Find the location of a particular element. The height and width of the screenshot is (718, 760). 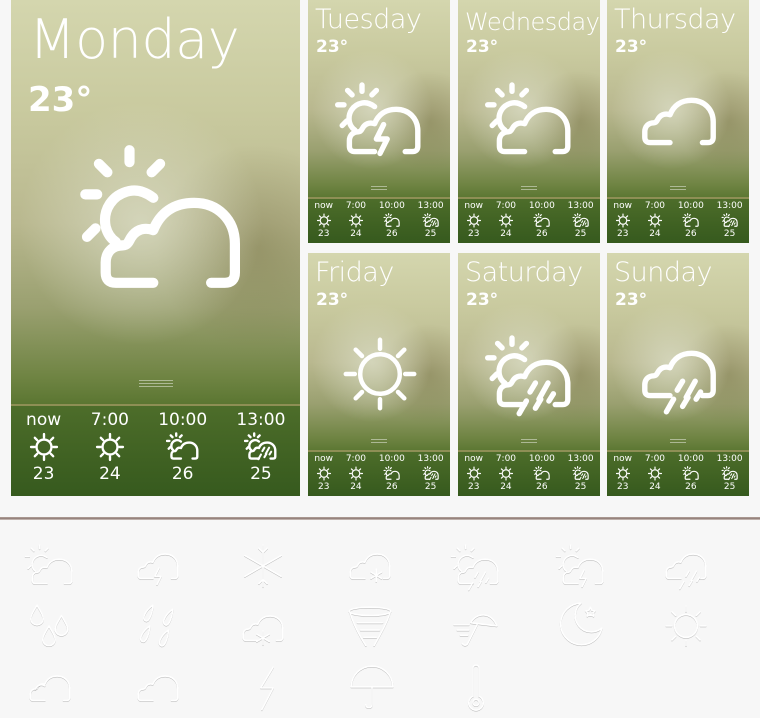

cloud-thunder-icon is located at coordinates (158, 566).